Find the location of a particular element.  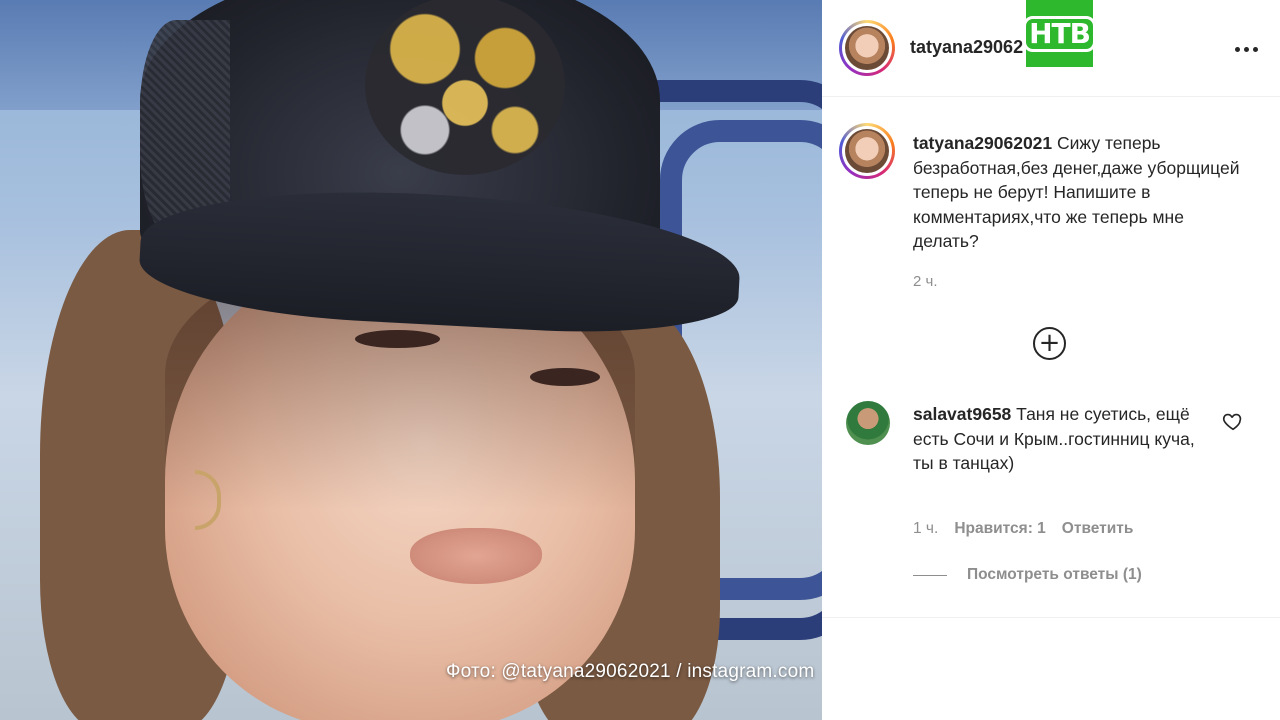

plus-circle-icon: + is located at coordinates (1049, 342).